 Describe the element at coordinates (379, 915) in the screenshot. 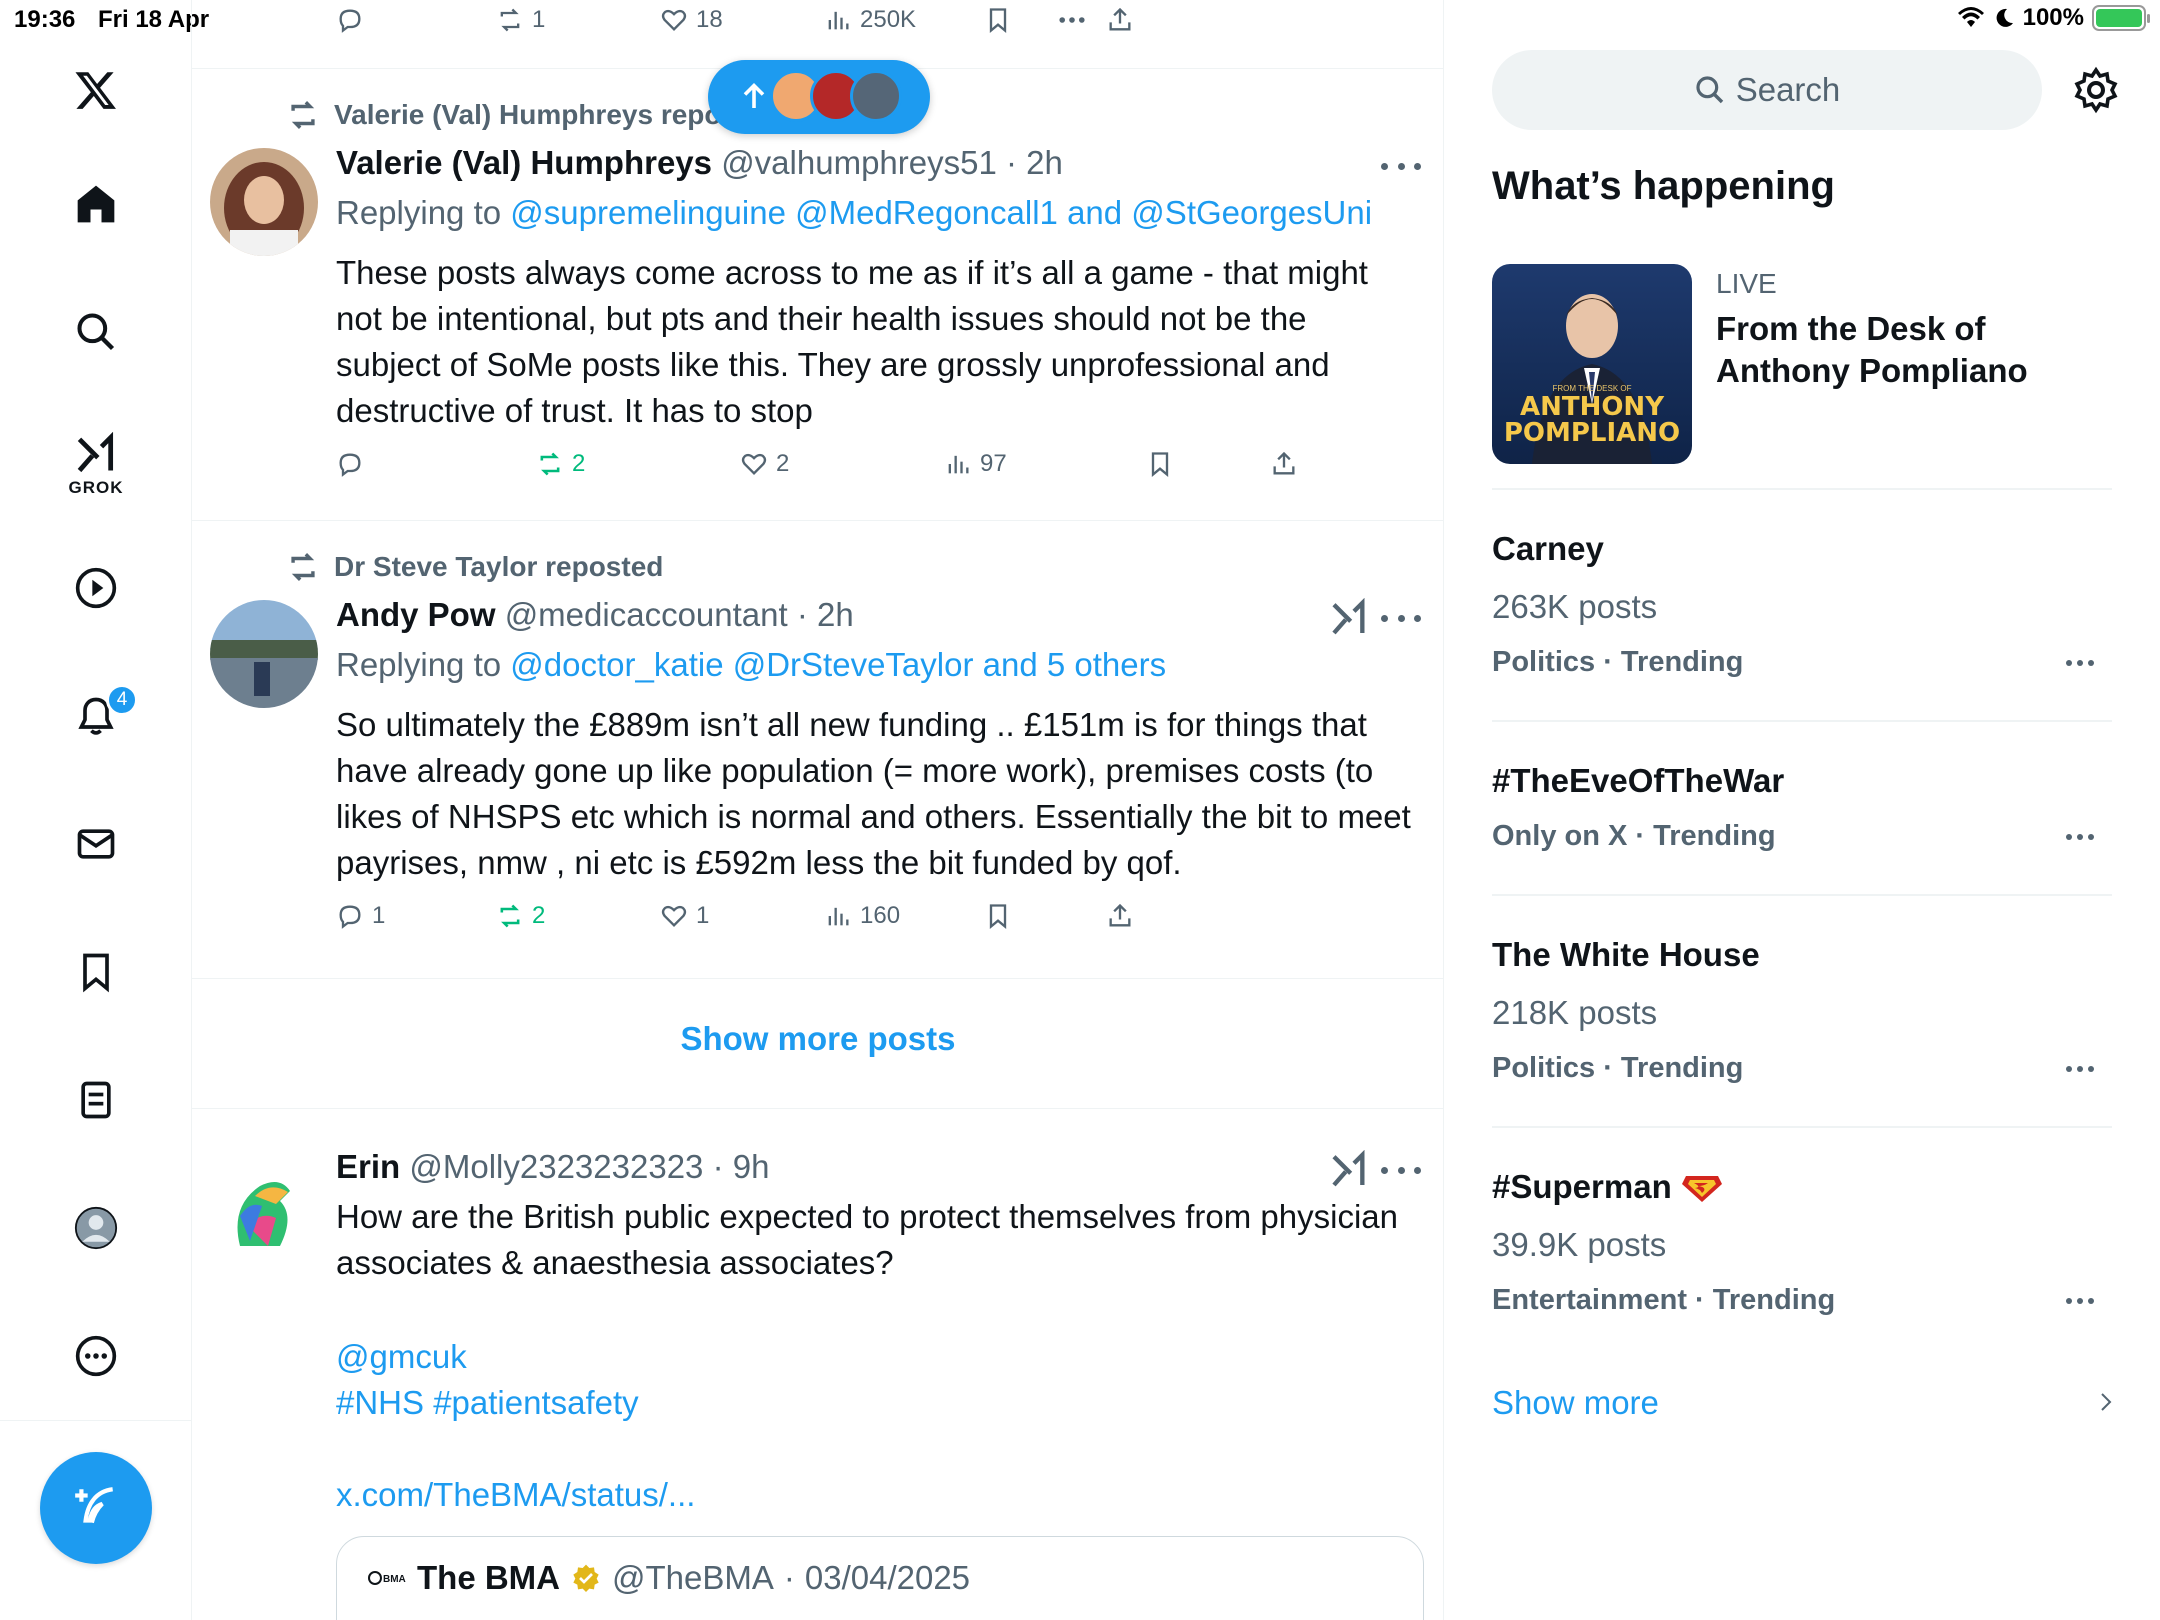

I see `reply-count: 1` at that location.